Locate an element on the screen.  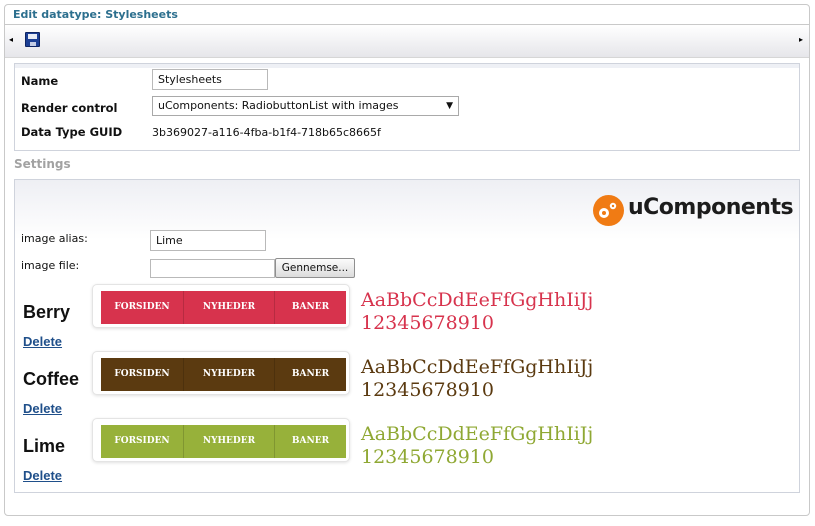
ucomponents-logo: uComponents is located at coordinates (693, 211).